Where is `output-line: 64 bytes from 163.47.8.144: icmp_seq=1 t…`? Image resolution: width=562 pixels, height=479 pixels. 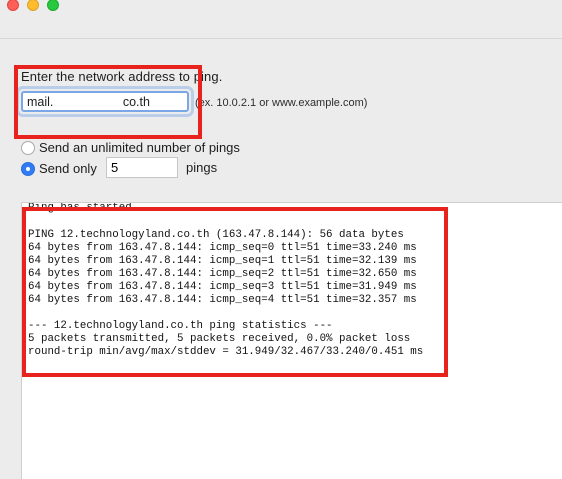 output-line: 64 bytes from 163.47.8.144: icmp_seq=1 t… is located at coordinates (222, 261).